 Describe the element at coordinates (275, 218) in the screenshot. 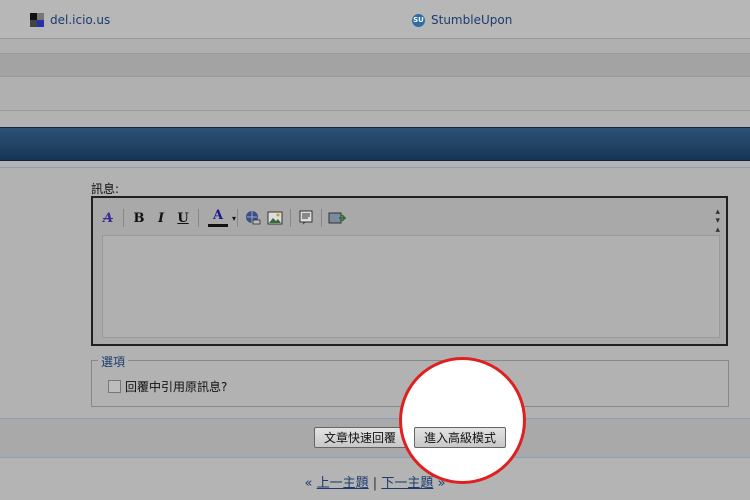

I see `insert-image-icon` at that location.